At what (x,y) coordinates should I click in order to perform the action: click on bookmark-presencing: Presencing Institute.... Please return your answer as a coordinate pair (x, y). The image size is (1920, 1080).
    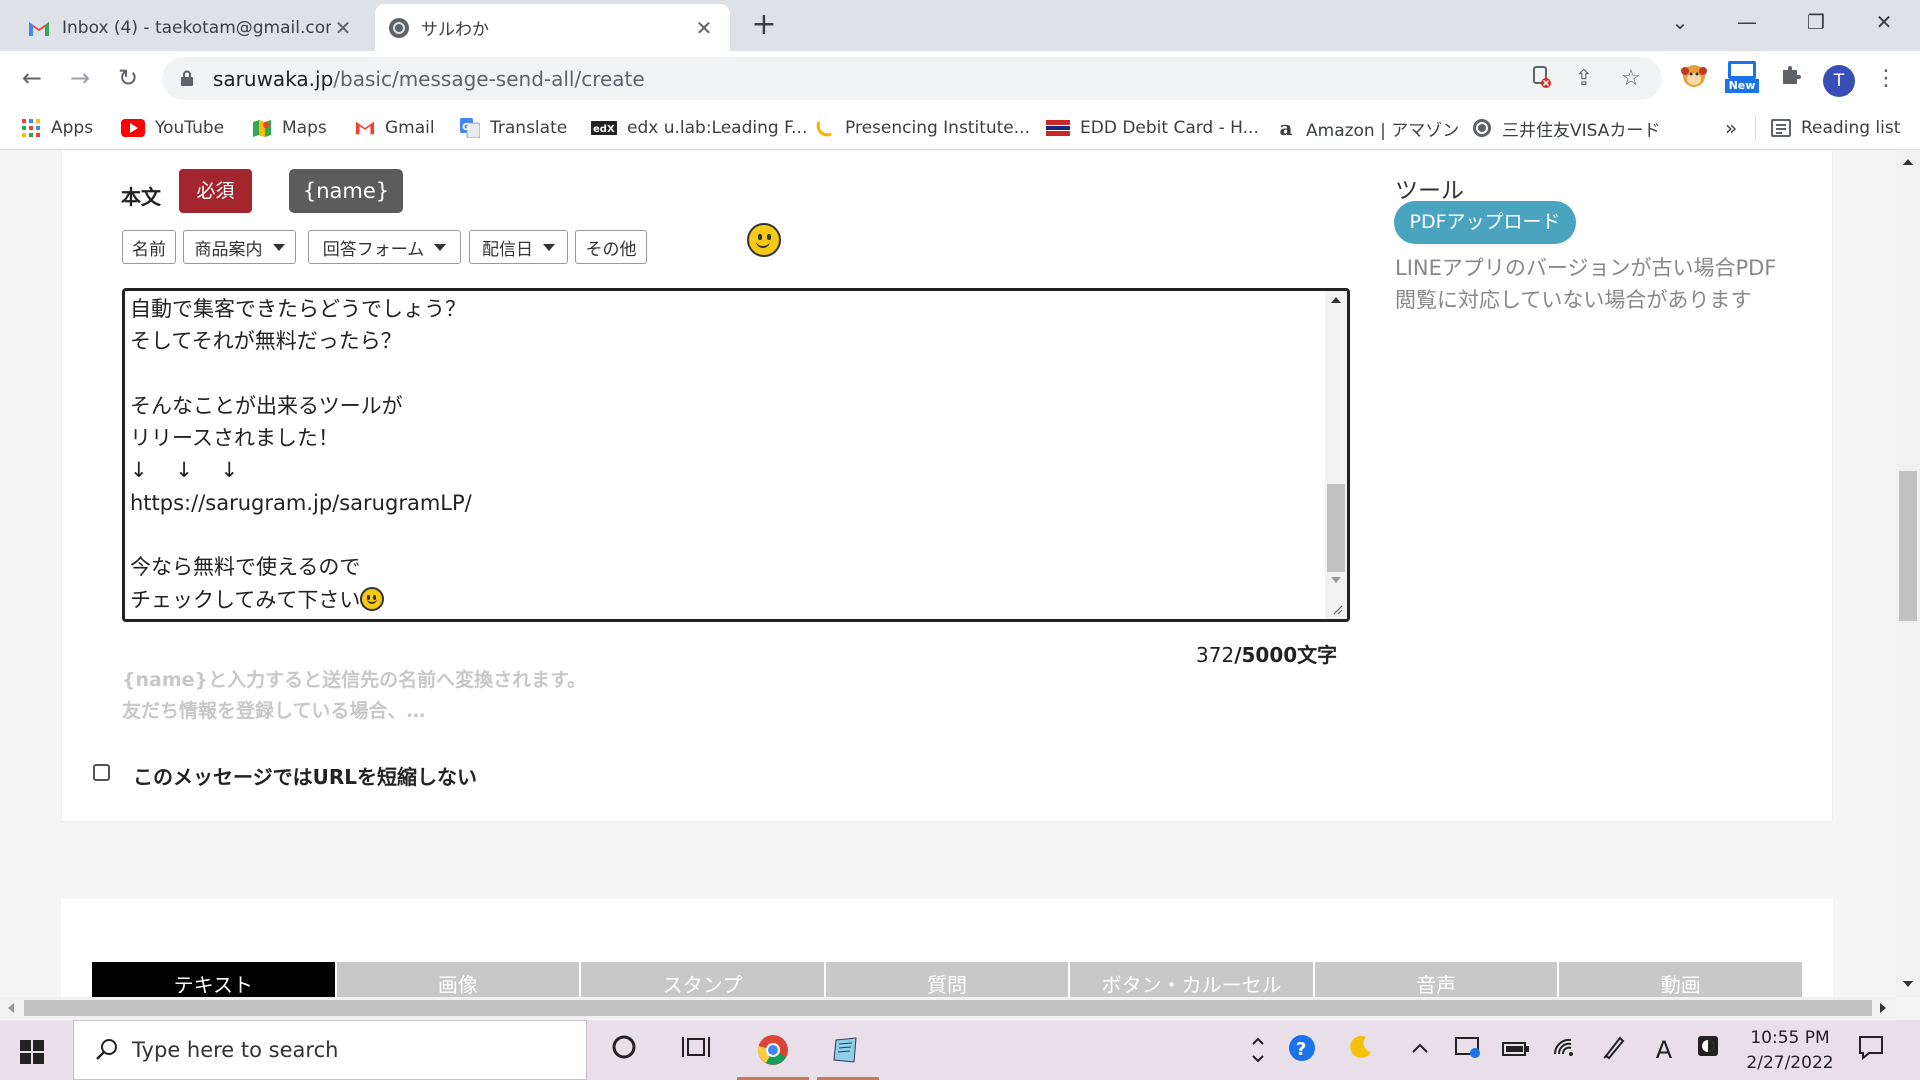
    Looking at the image, I should click on (922, 128).